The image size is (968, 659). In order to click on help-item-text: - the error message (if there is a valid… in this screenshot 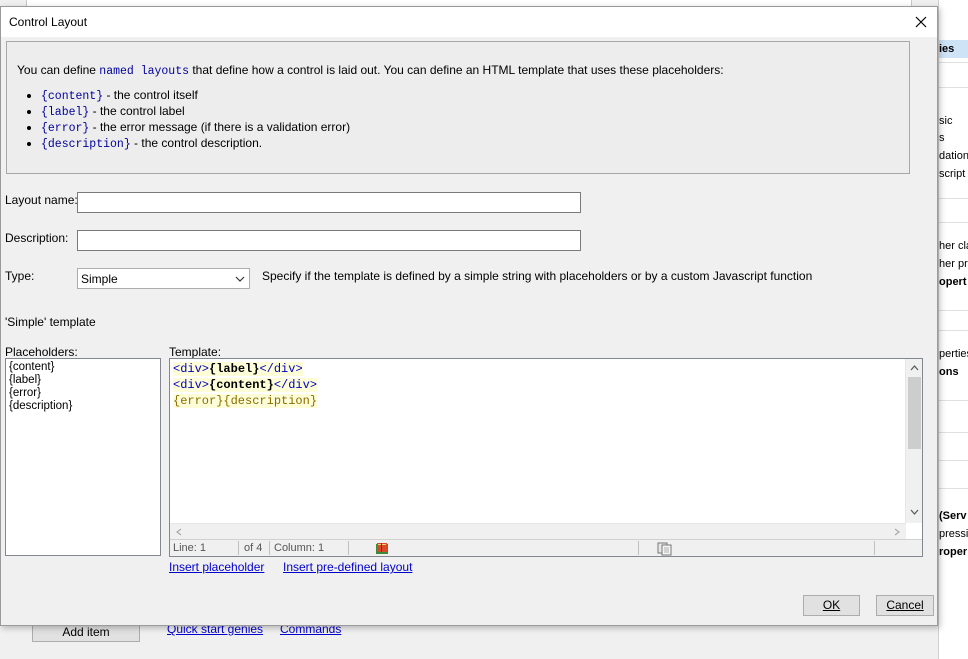, I will do `click(220, 127)`.